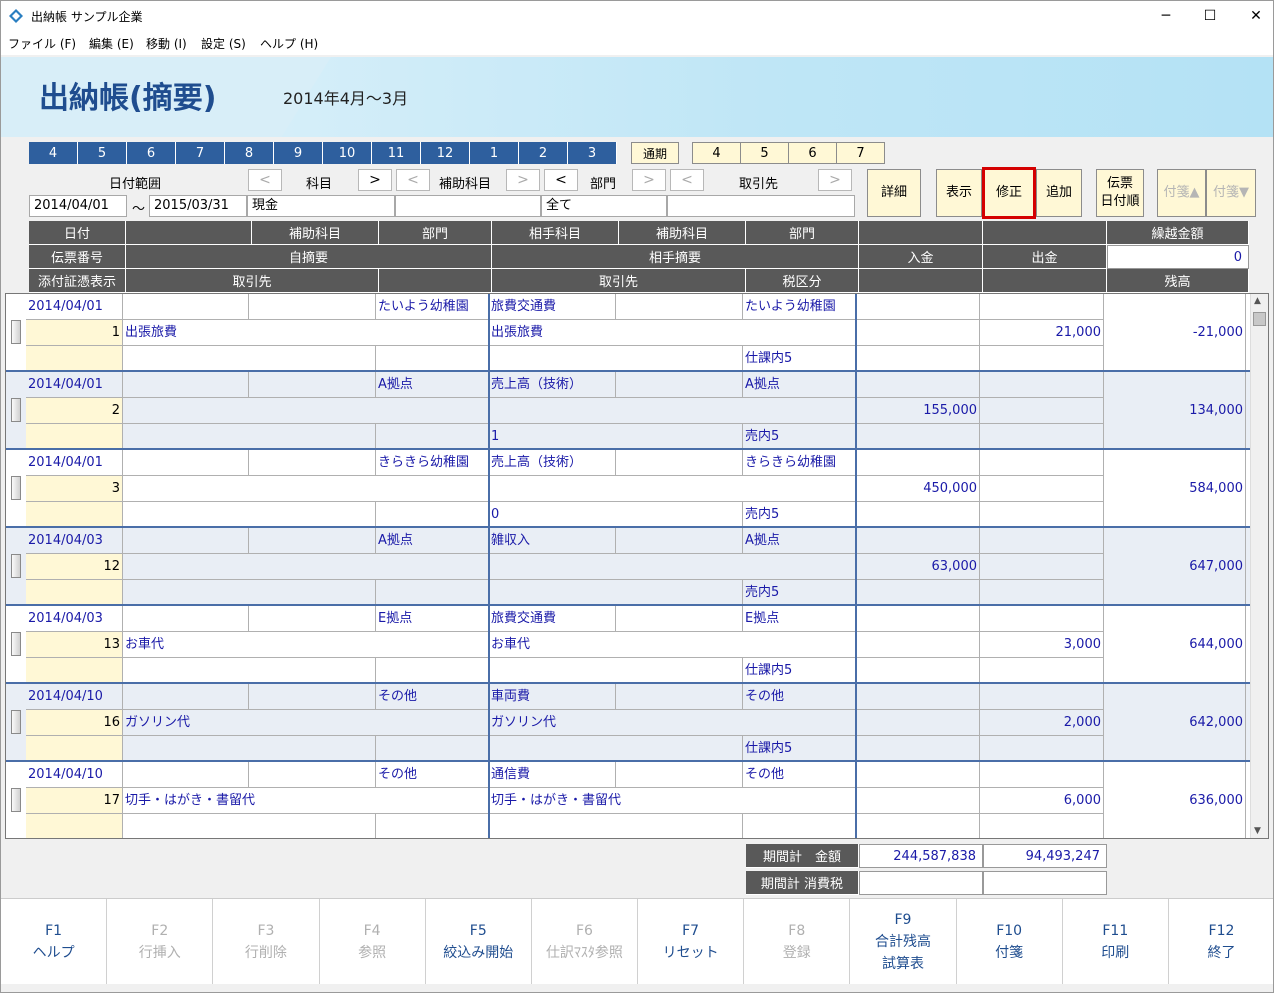 The image size is (1274, 993). I want to click on function-key-f11: F11 印刷, so click(1116, 941).